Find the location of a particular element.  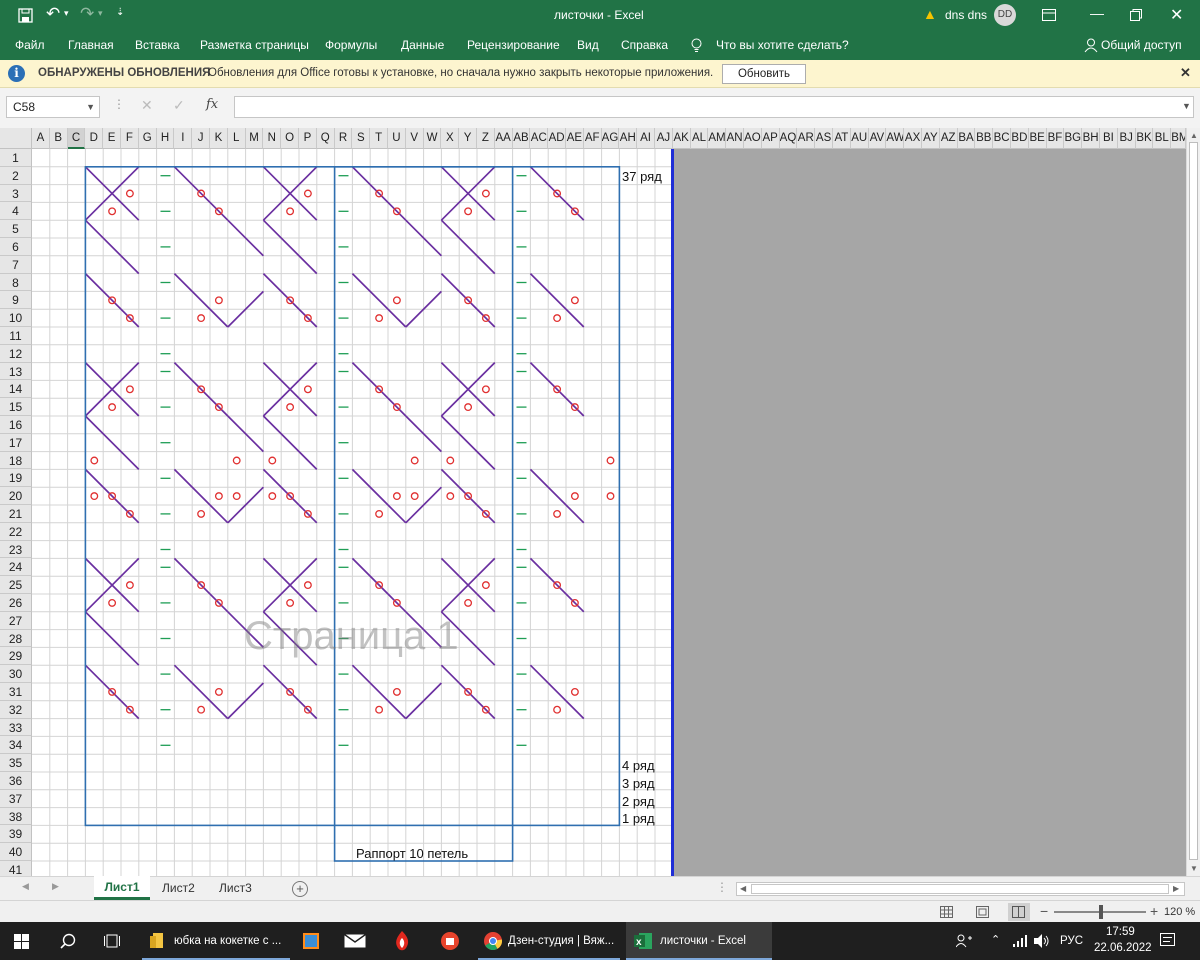

volume-icon is located at coordinates (1042, 941).